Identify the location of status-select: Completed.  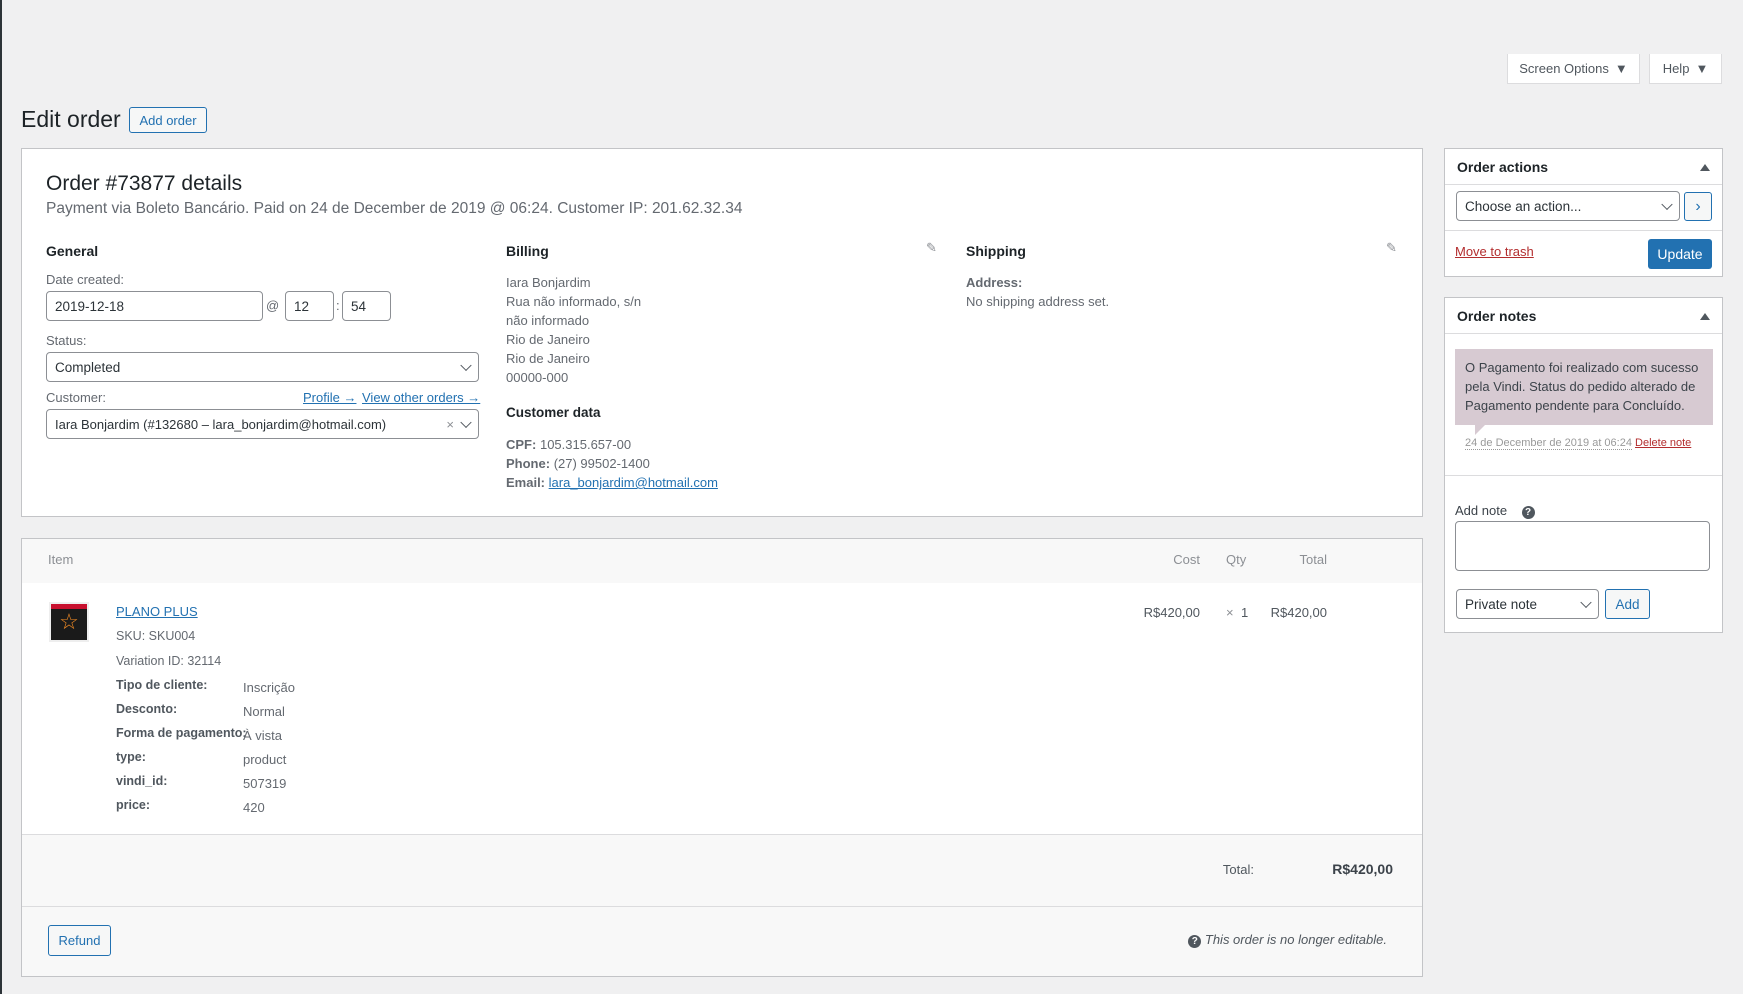
(262, 367).